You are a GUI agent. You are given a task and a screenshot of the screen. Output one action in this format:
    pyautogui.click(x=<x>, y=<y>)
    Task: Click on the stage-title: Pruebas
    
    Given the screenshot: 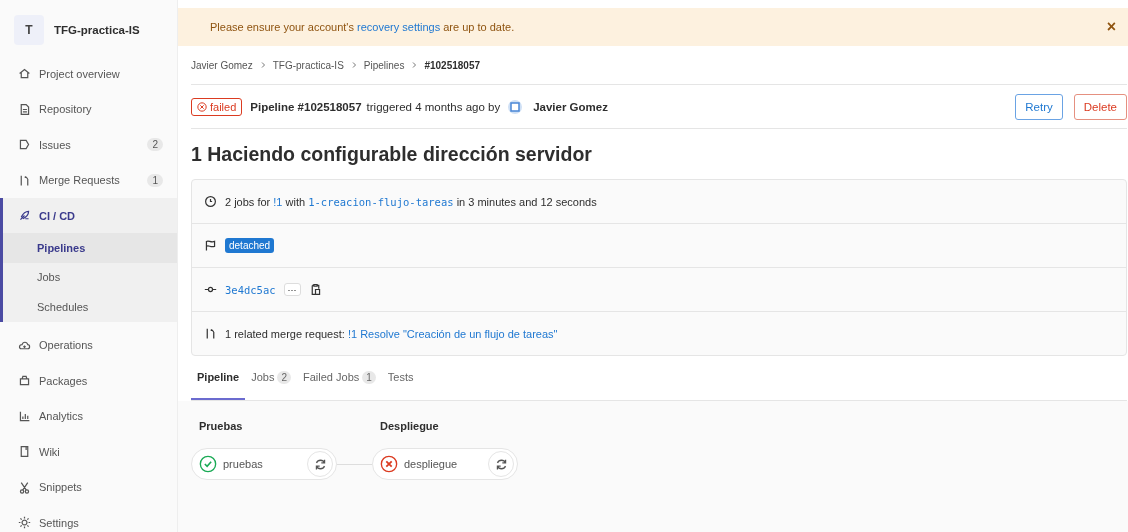 What is the action you would take?
    pyautogui.click(x=221, y=426)
    